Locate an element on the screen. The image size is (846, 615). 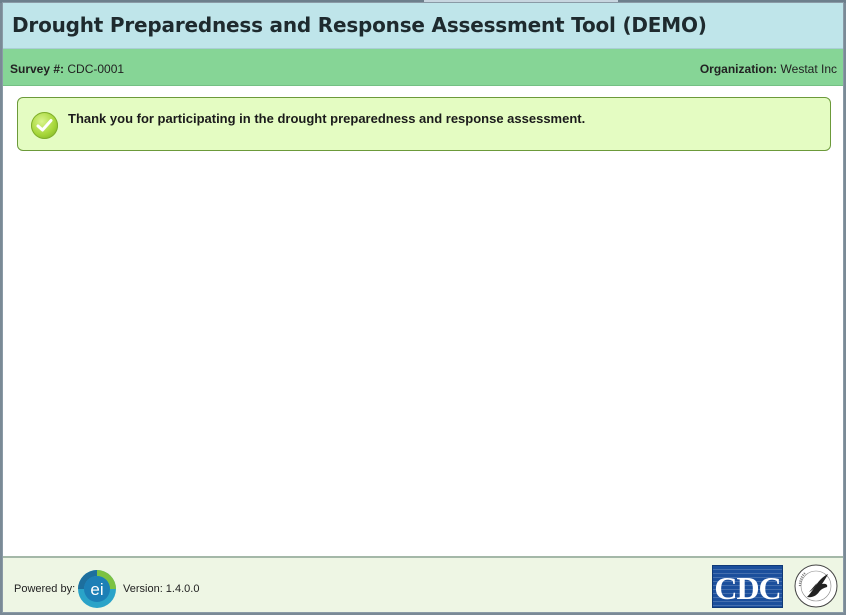
version-label: Version: 1.4.0.0 is located at coordinates (161, 589).